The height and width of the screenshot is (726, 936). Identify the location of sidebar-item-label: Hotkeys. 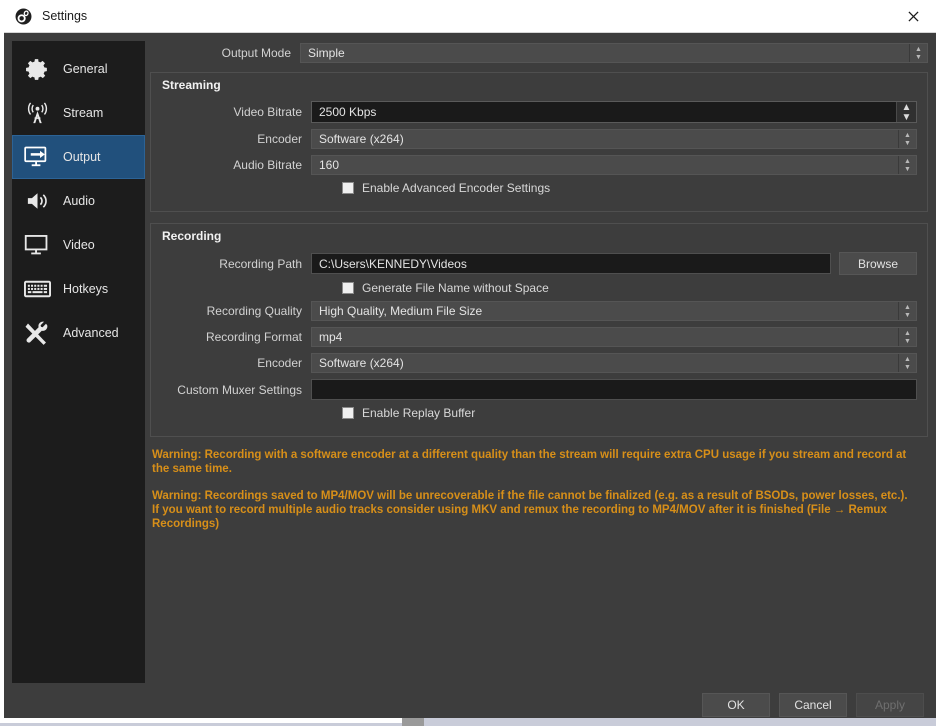
(86, 289).